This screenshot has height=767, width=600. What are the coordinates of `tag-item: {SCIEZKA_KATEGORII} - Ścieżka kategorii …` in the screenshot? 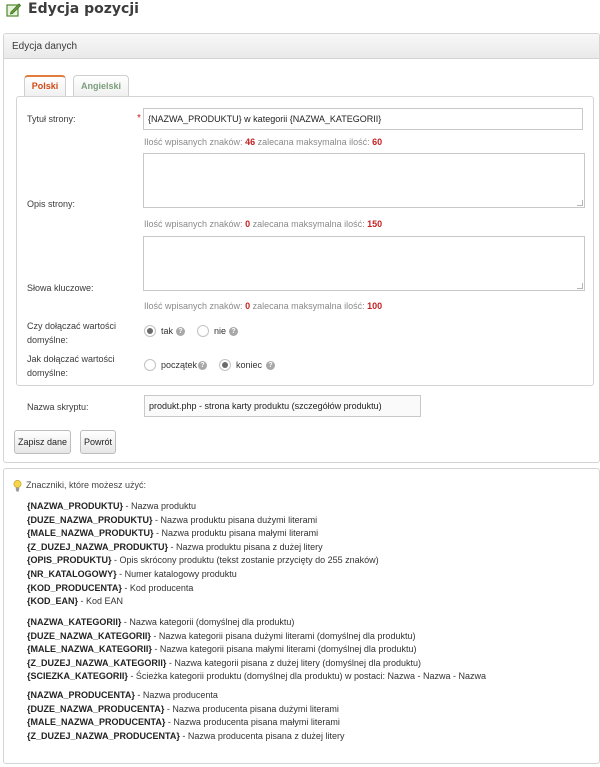 It's located at (256, 676).